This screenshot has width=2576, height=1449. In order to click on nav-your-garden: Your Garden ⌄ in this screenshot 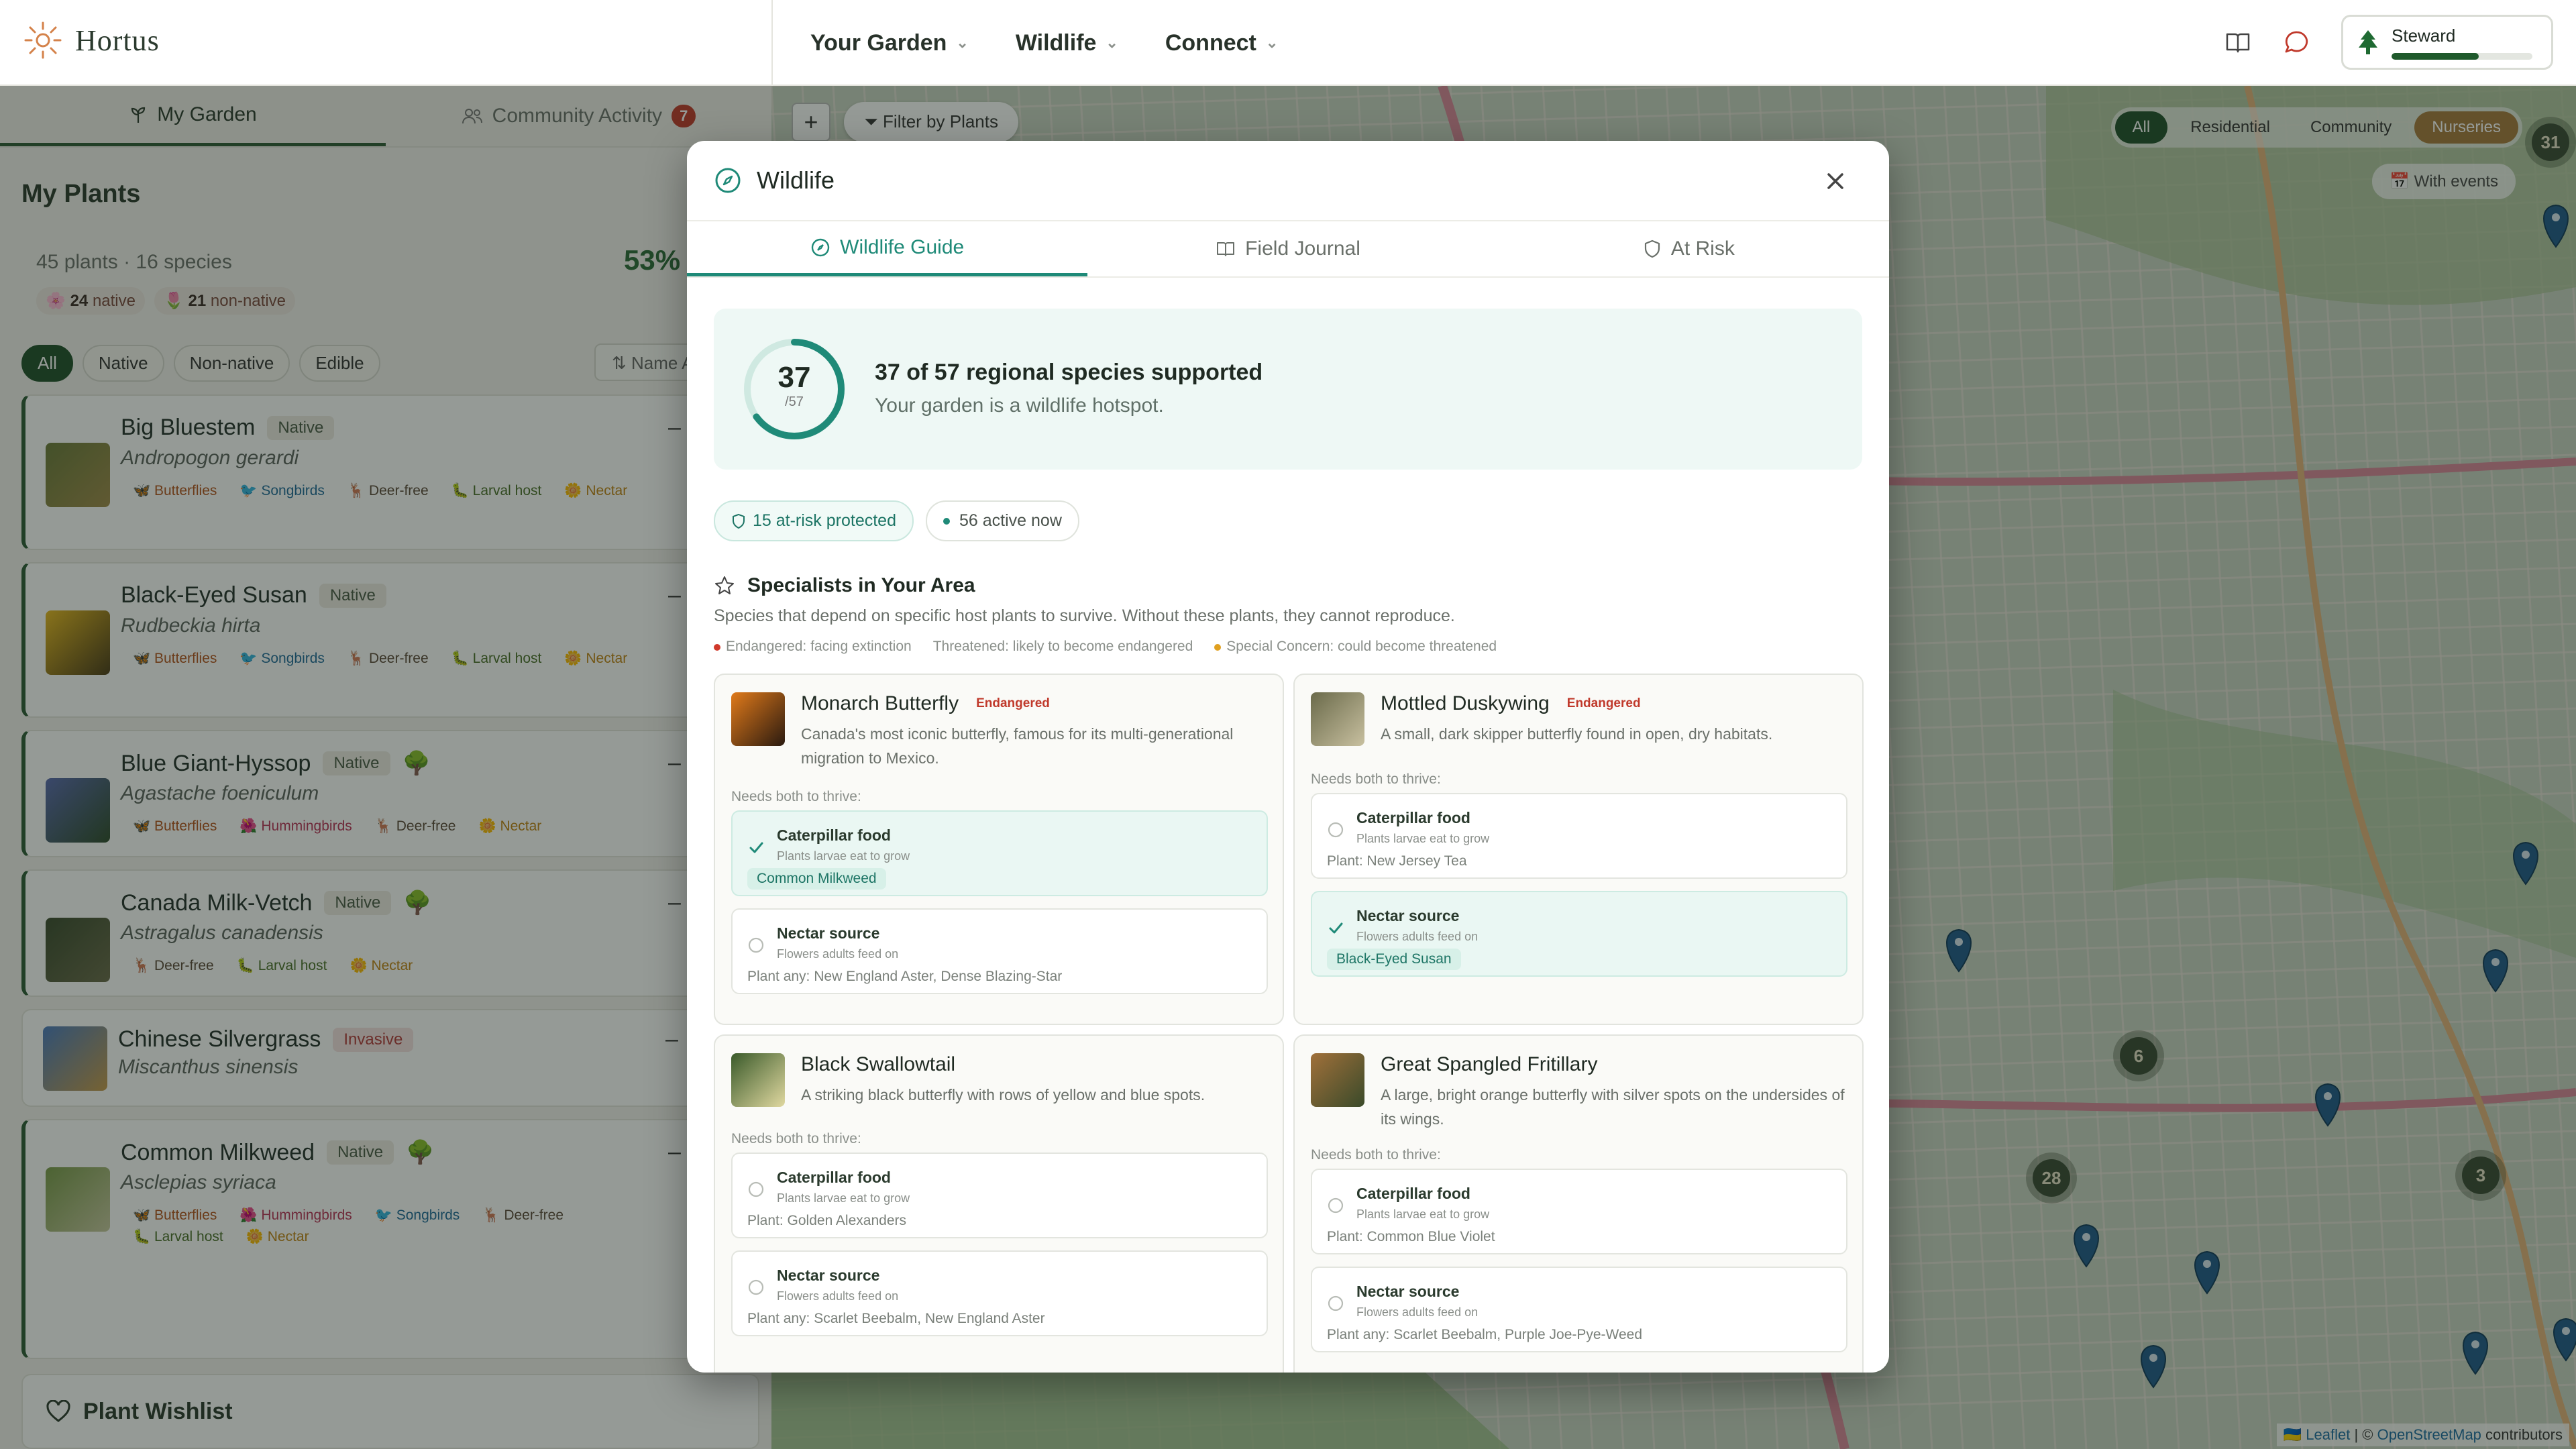, I will do `click(889, 43)`.